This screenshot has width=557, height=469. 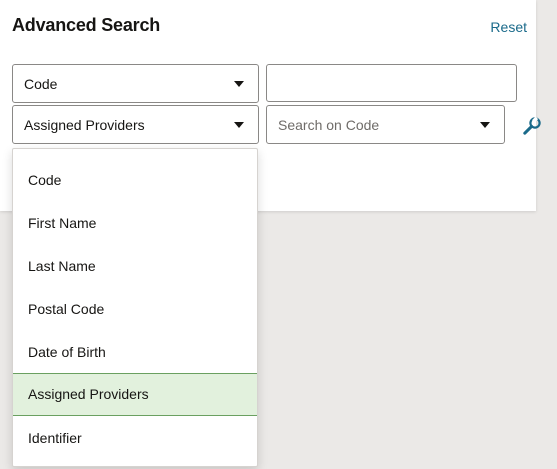 What do you see at coordinates (135, 438) in the screenshot?
I see `menu-item-identifier: Identifier` at bounding box center [135, 438].